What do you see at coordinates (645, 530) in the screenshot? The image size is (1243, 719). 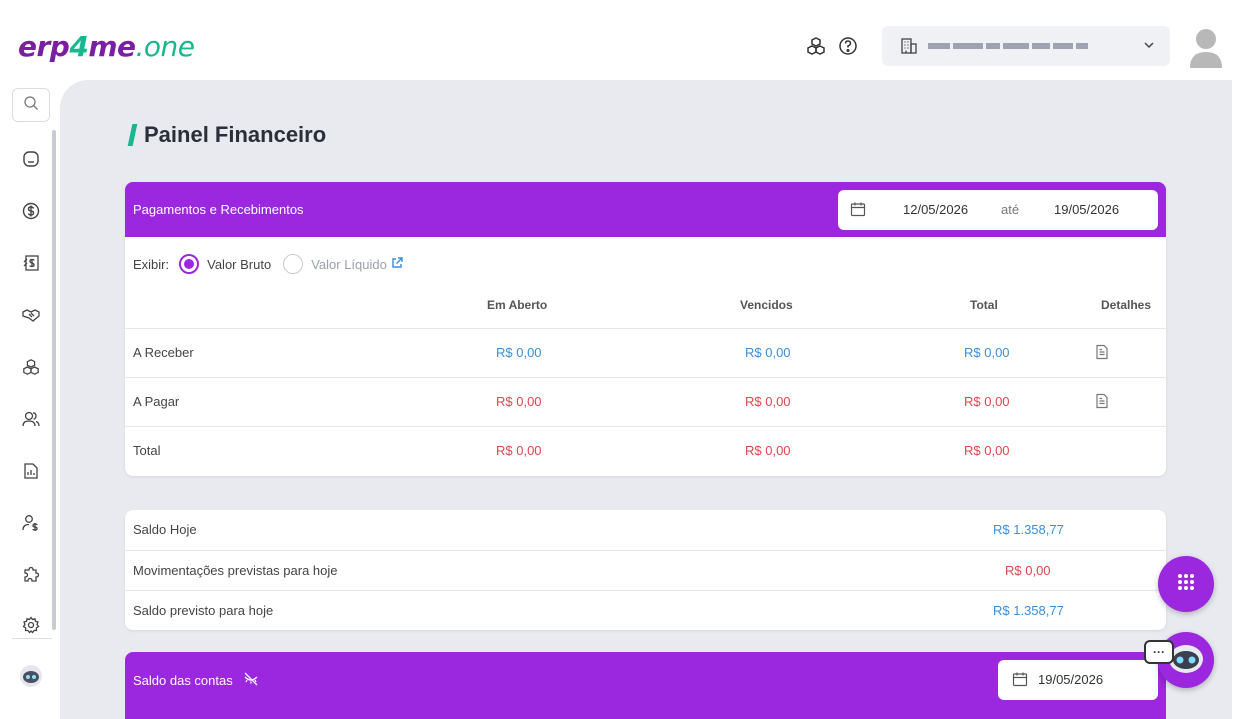 I see `list-item: Saldo Hoje R$ 1.358,77` at bounding box center [645, 530].